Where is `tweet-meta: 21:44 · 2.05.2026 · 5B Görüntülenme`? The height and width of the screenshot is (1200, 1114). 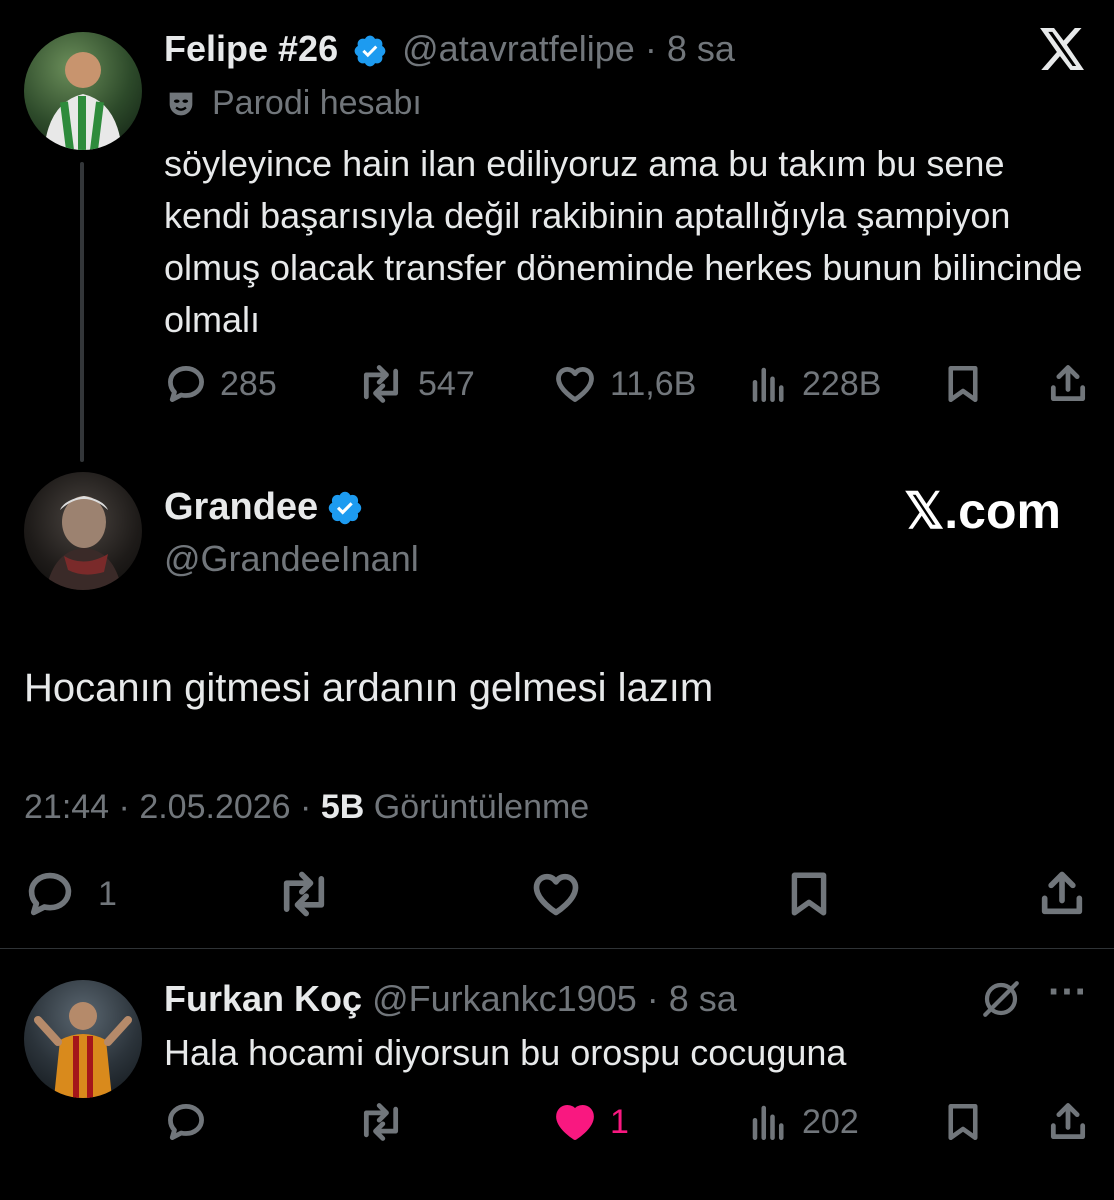
tweet-meta: 21:44 · 2.05.2026 · 5B Görüntülenme is located at coordinates (306, 807).